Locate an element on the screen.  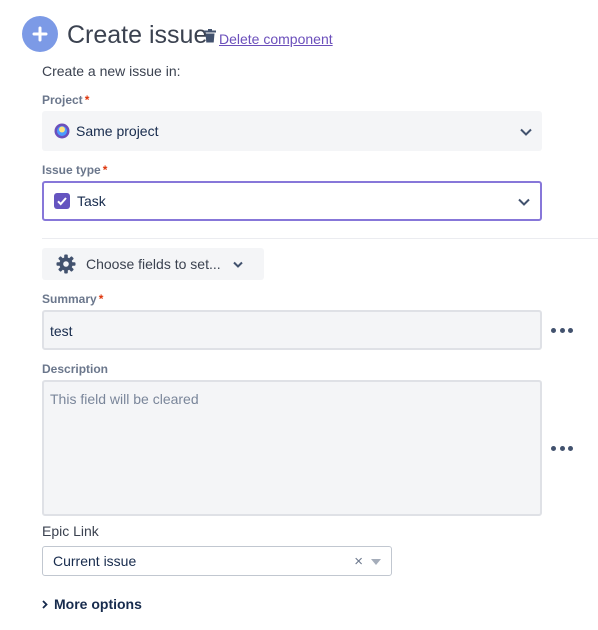
description-label: Description is located at coordinates (75, 369).